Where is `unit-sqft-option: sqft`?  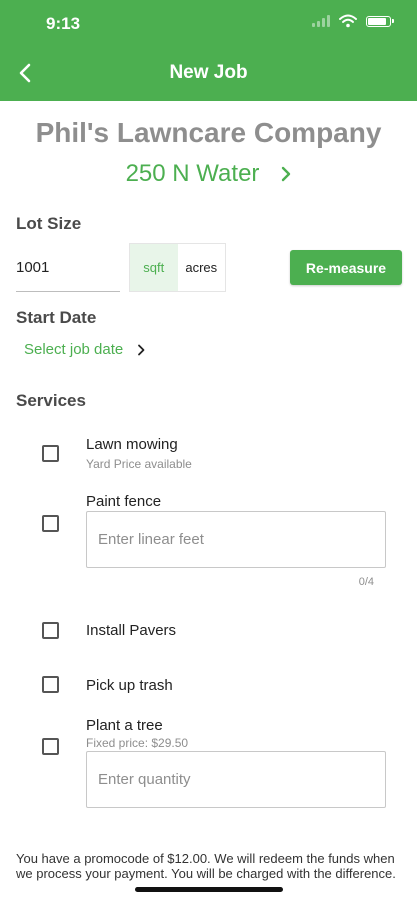 unit-sqft-option: sqft is located at coordinates (154, 267).